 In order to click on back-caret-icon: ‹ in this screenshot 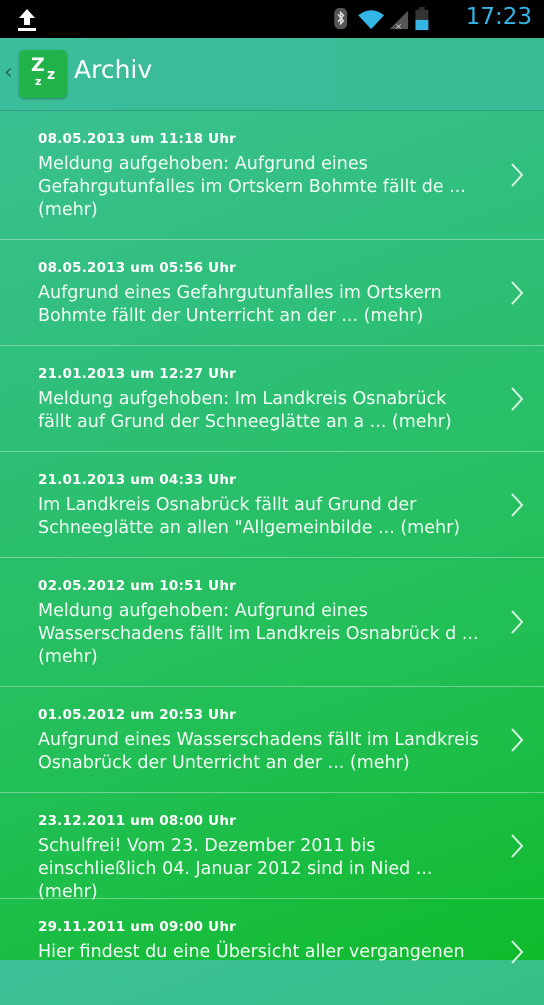, I will do `click(8, 72)`.